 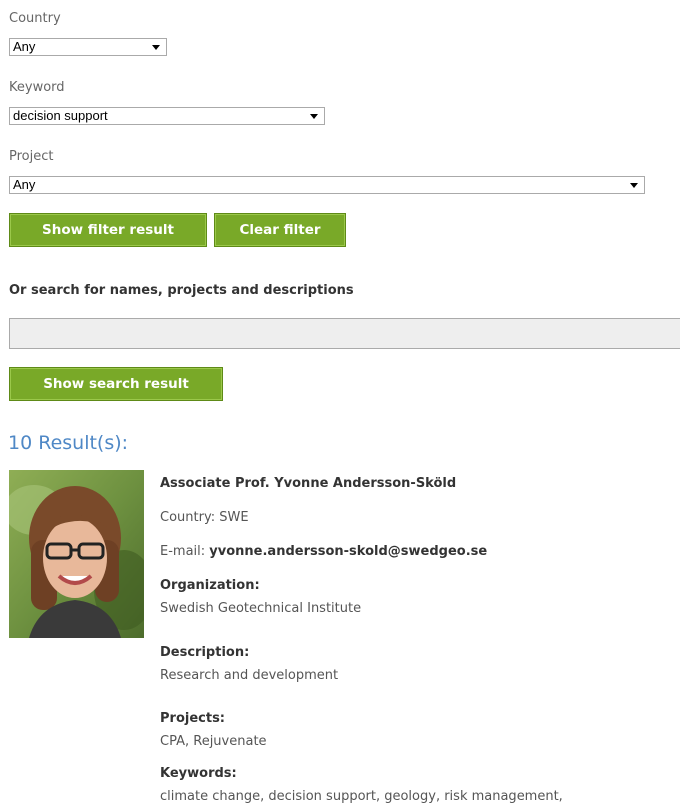 What do you see at coordinates (261, 608) in the screenshot?
I see `result-organization: Swedish Geotechnical Institute` at bounding box center [261, 608].